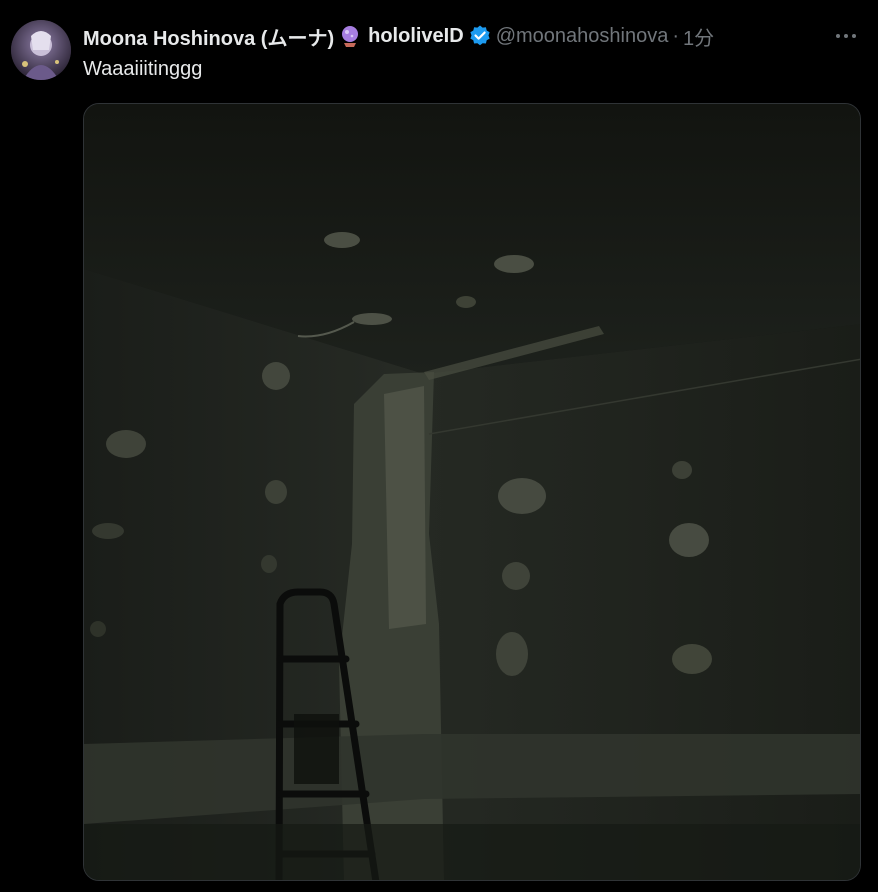 The width and height of the screenshot is (878, 892). Describe the element at coordinates (143, 69) in the screenshot. I see `tweet-text: Waaaiiitinggg` at that location.